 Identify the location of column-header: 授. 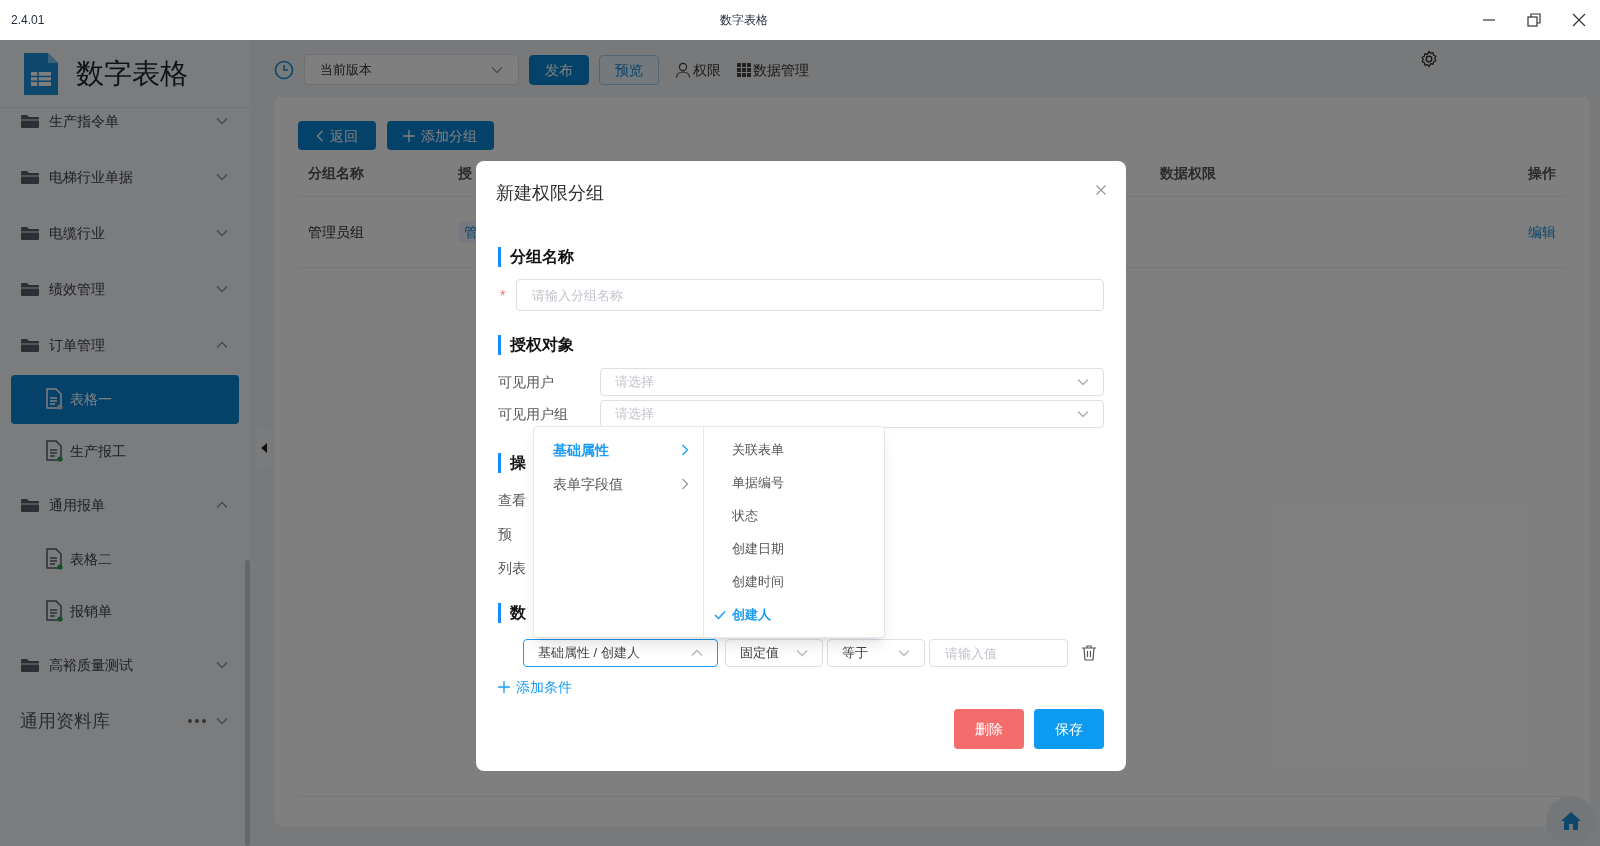
(465, 173).